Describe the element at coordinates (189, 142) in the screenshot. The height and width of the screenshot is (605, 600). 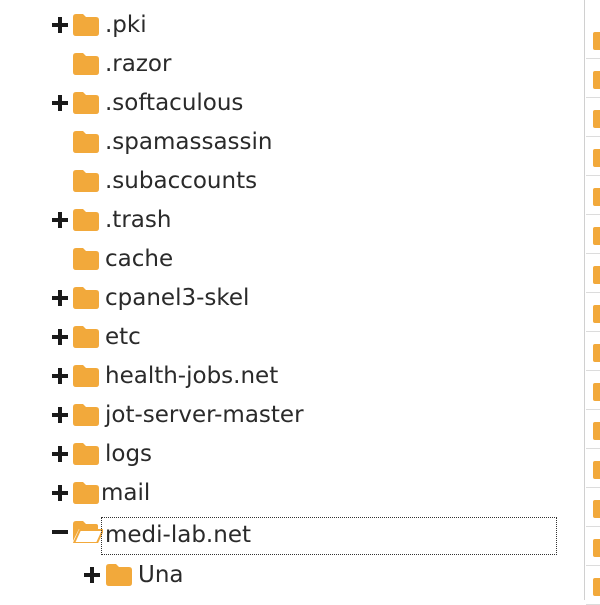
I see `tree-item-label: .spamassassin` at that location.